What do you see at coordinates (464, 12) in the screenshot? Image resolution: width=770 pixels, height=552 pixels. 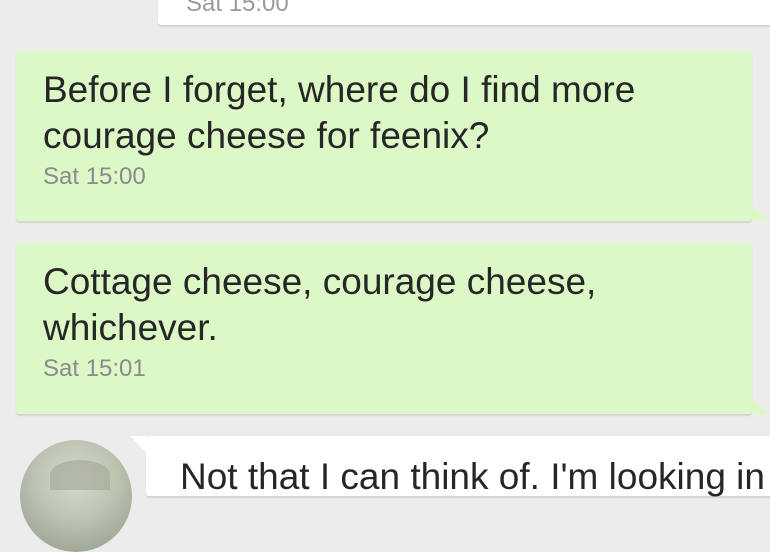 I see `previous-message-bubble: Sat 15:00` at bounding box center [464, 12].